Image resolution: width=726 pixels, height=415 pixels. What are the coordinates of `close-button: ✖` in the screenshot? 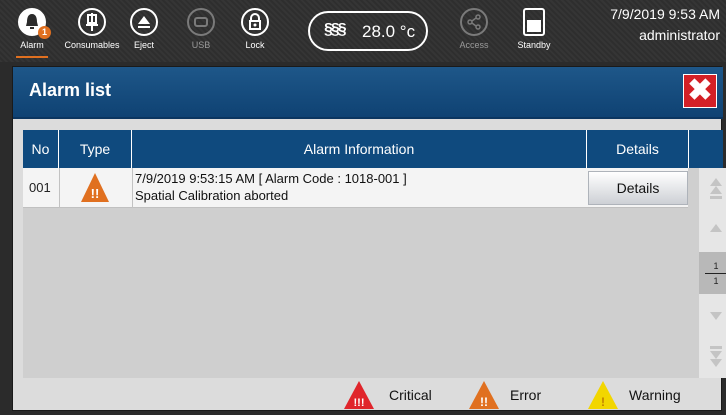 It's located at (700, 91).